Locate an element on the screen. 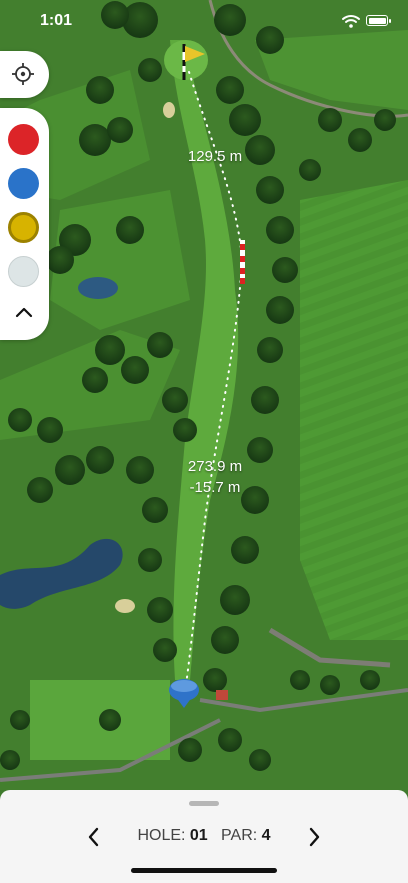  marker-color-panel is located at coordinates (24, 224).